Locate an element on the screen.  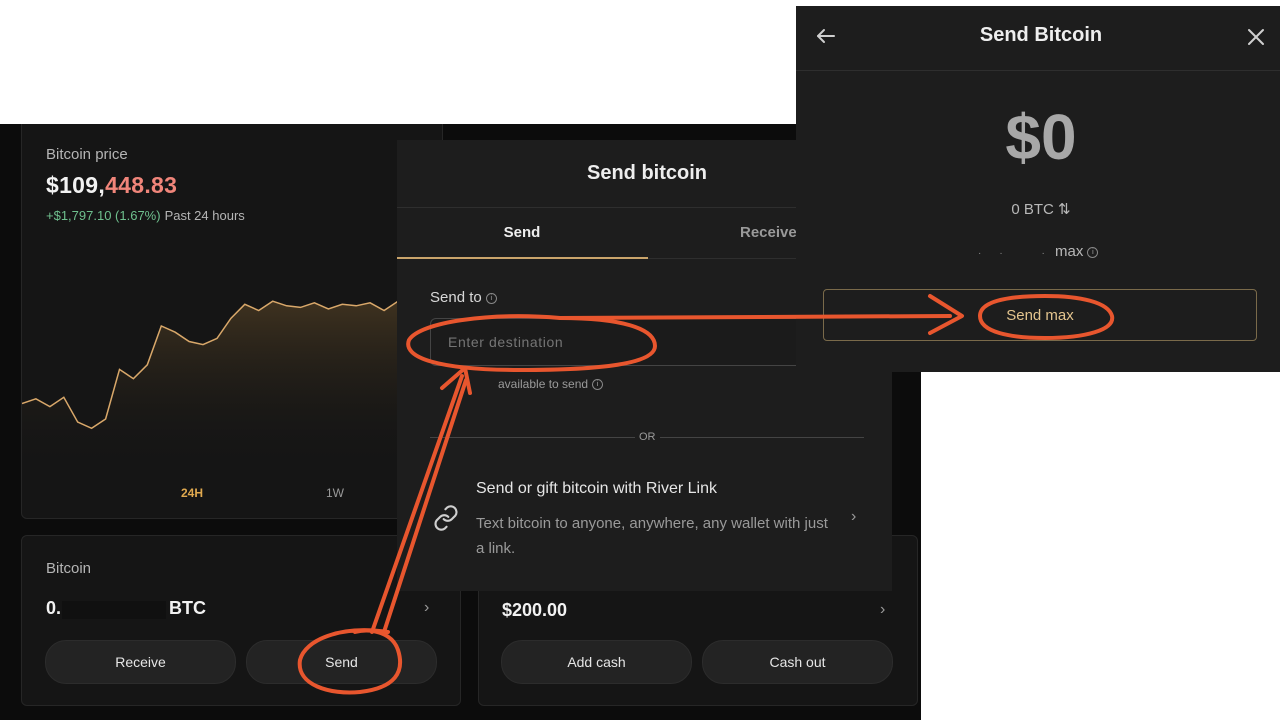
btc-amount-text: 0 BTC is located at coordinates (1032, 209).